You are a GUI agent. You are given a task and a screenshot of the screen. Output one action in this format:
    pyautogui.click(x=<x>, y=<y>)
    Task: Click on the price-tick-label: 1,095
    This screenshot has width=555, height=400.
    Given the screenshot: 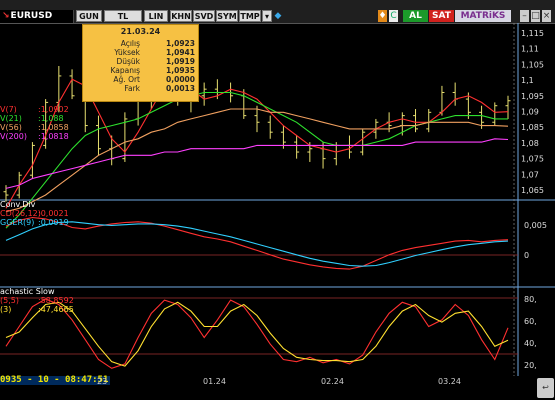 What is the action you would take?
    pyautogui.click(x=532, y=96)
    